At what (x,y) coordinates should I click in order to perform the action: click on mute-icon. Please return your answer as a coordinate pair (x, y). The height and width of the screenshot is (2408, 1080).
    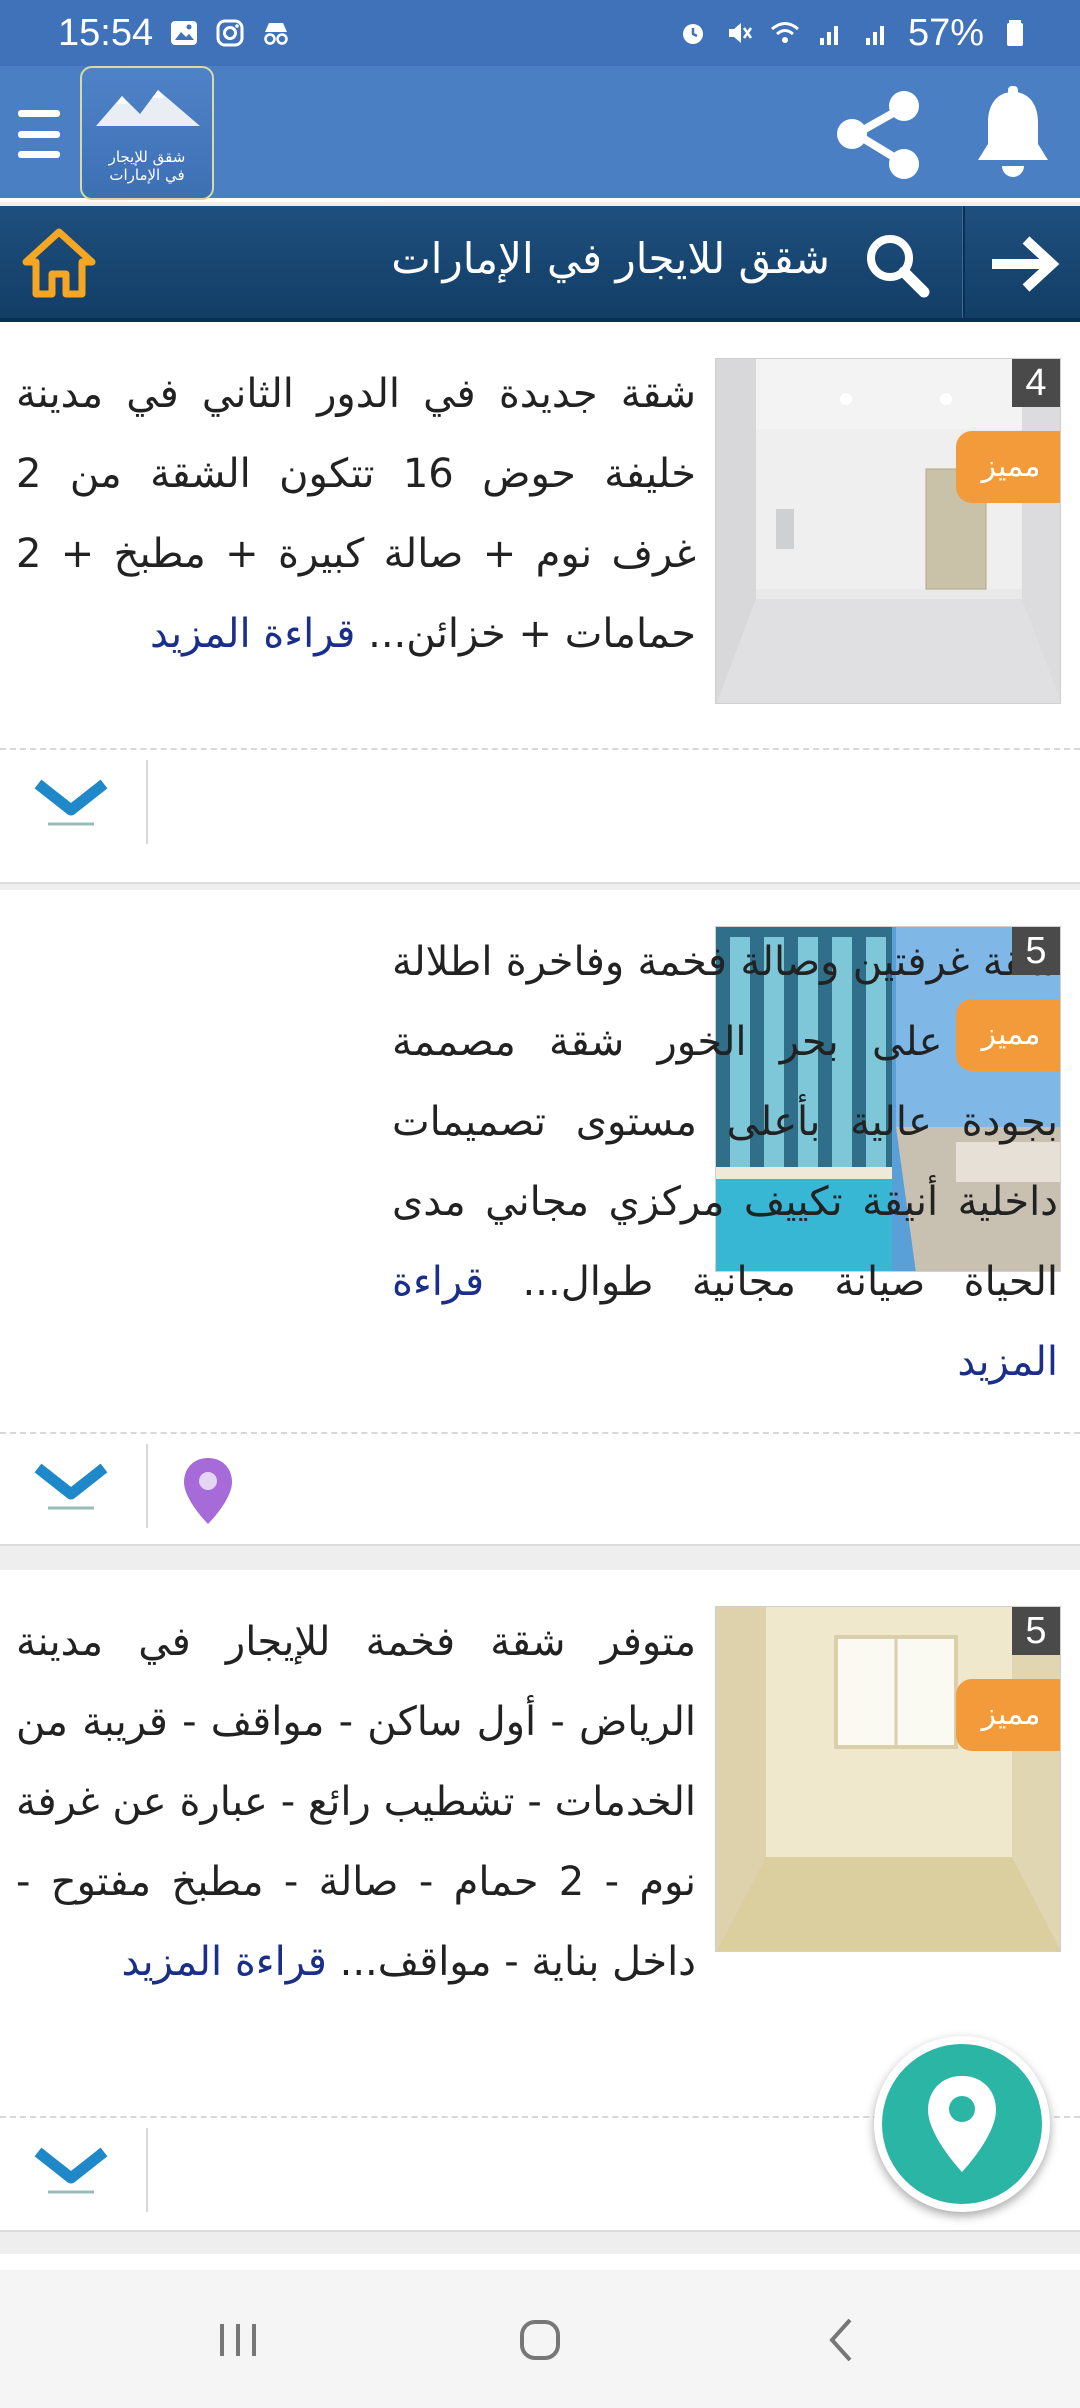
    Looking at the image, I should click on (740, 33).